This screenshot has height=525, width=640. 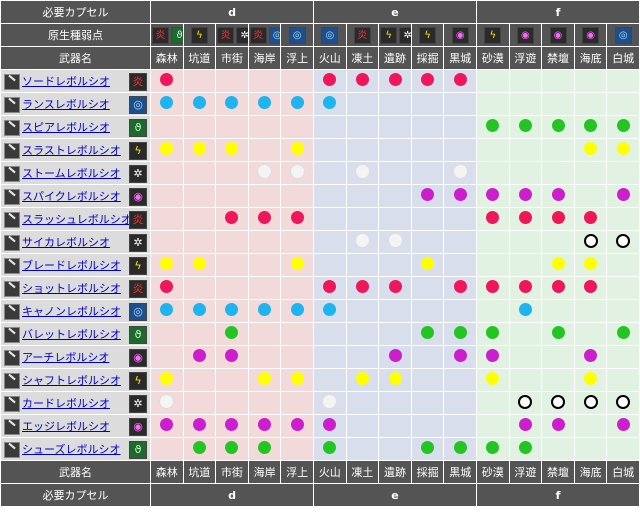 What do you see at coordinates (71, 288) in the screenshot?
I see `weapon-link: ショットレボルシオ` at bounding box center [71, 288].